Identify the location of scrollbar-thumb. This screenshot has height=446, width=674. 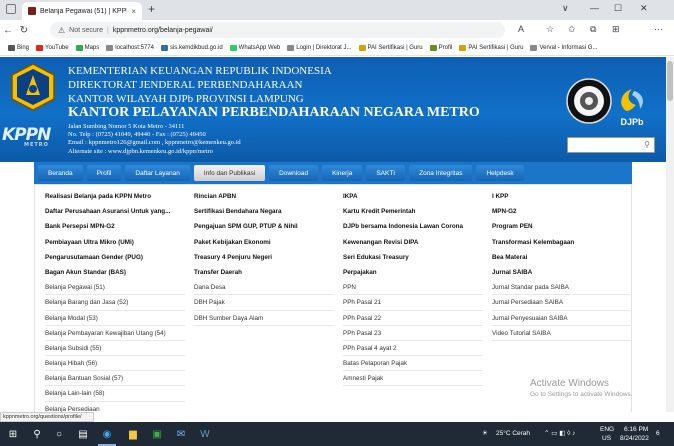
(670, 81).